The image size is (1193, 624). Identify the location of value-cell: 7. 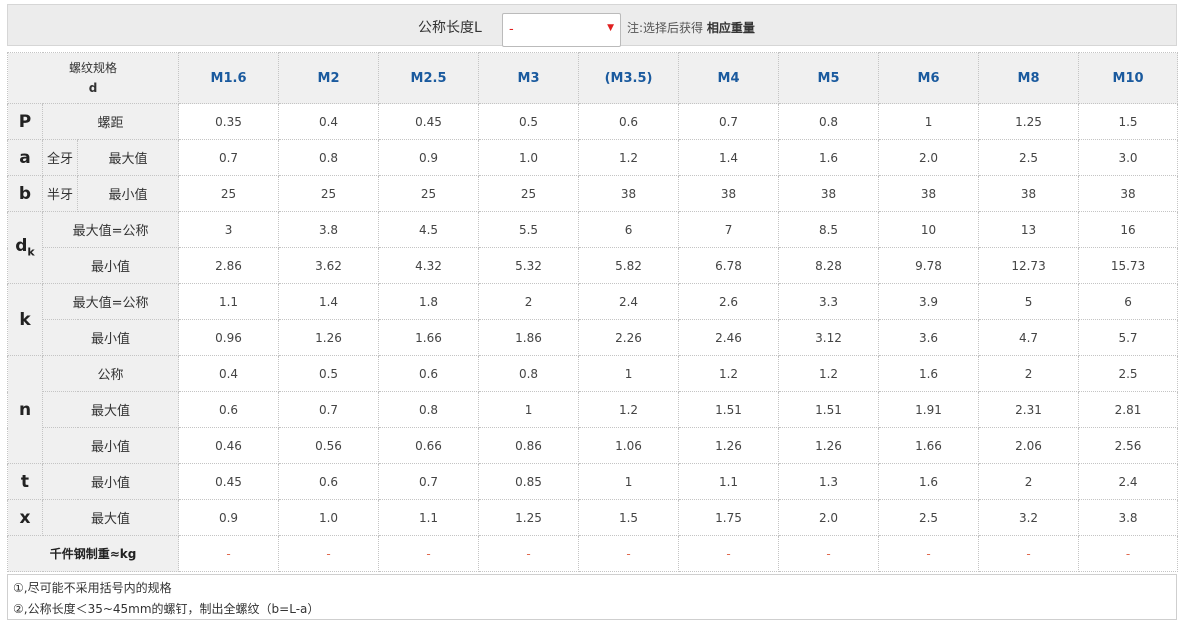
(729, 229).